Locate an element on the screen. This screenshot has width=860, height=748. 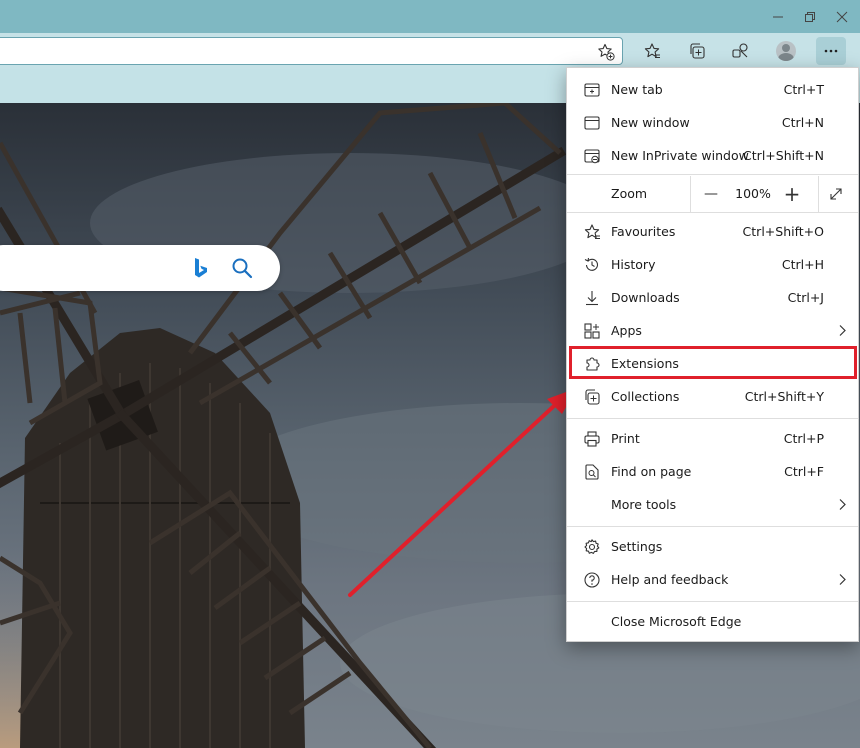
collections-button is located at coordinates (697, 51).